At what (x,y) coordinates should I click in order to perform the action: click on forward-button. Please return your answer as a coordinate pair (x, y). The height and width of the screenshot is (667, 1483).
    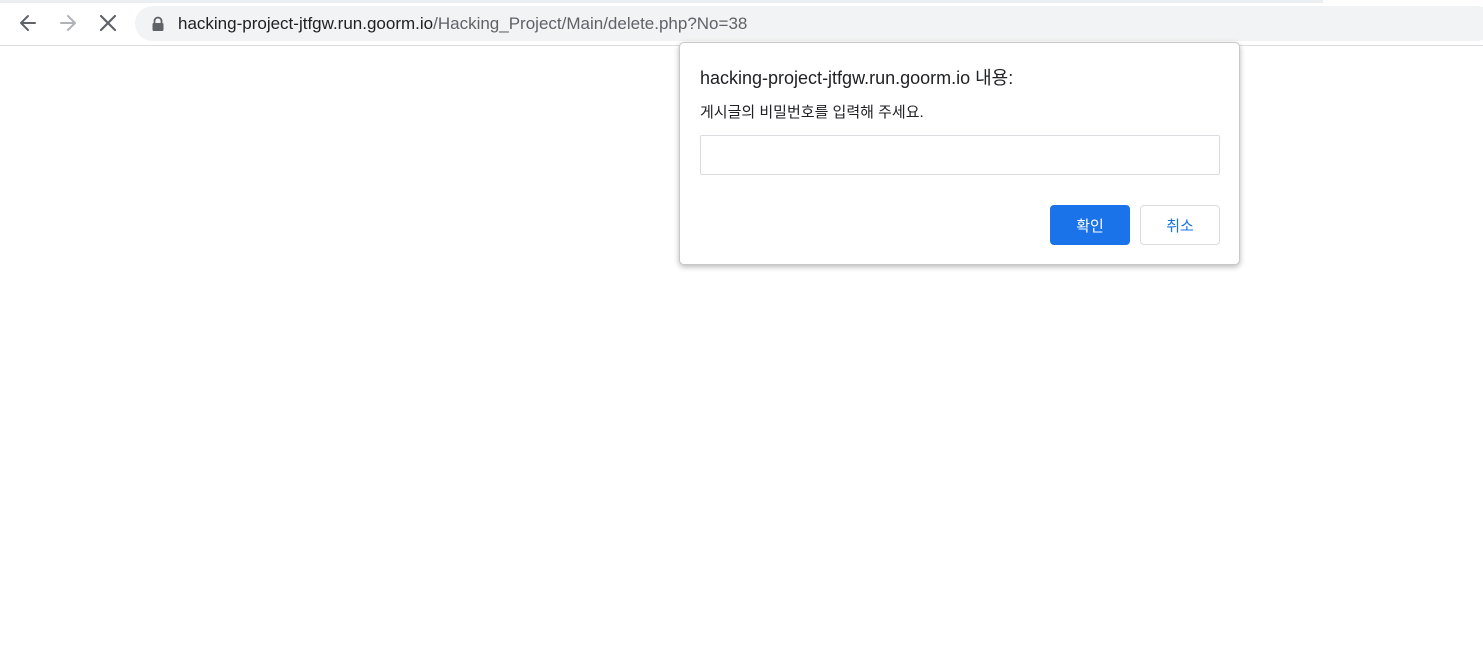
    Looking at the image, I should click on (68, 23).